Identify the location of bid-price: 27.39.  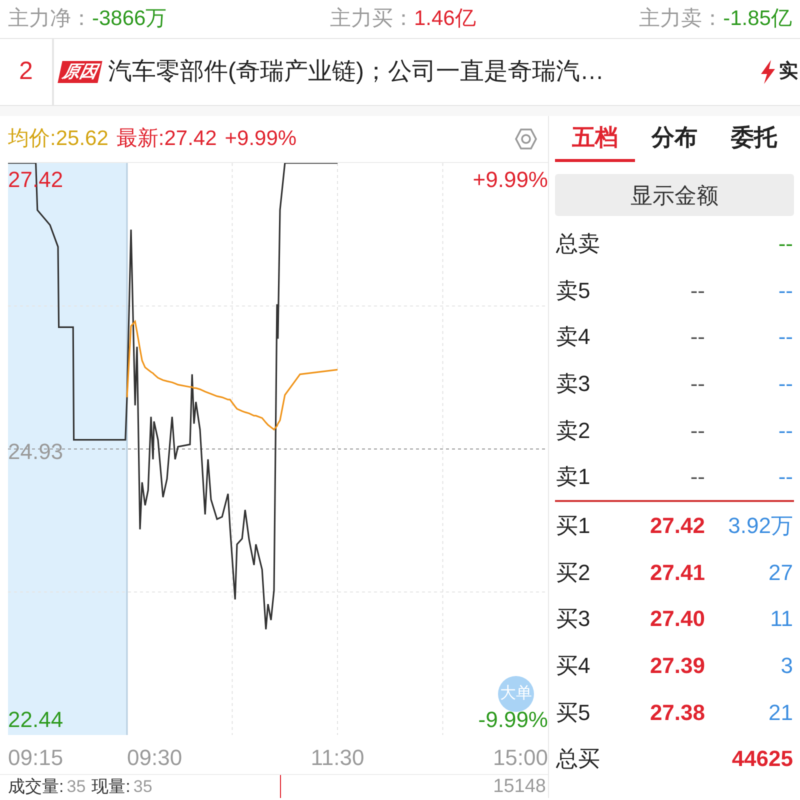
(676, 666).